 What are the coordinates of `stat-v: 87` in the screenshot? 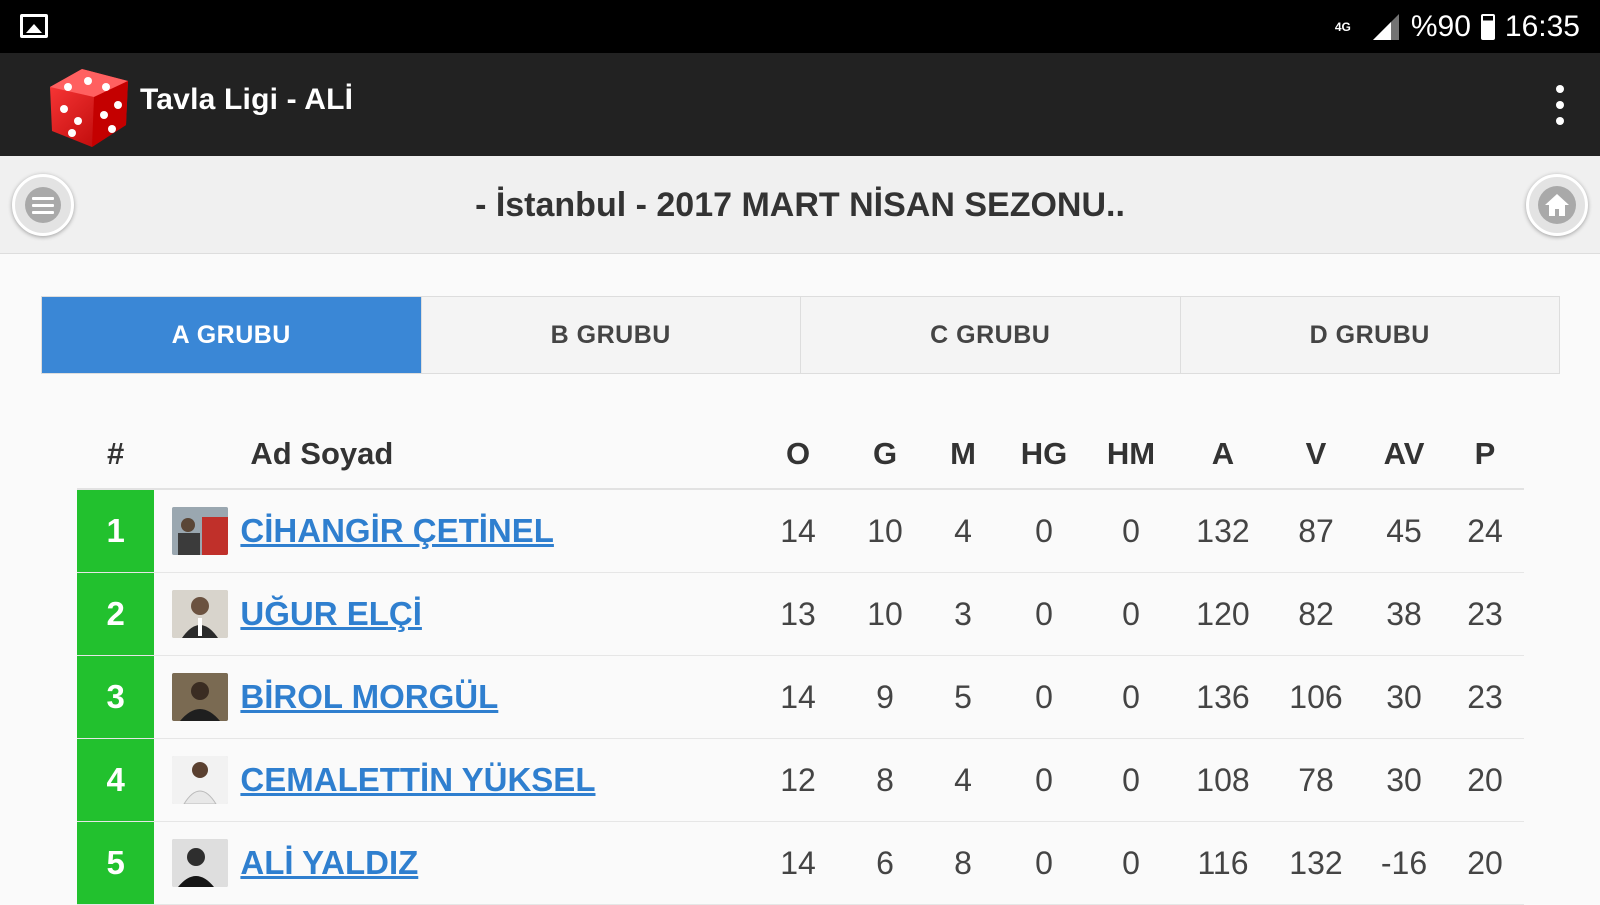 It's located at (1316, 530).